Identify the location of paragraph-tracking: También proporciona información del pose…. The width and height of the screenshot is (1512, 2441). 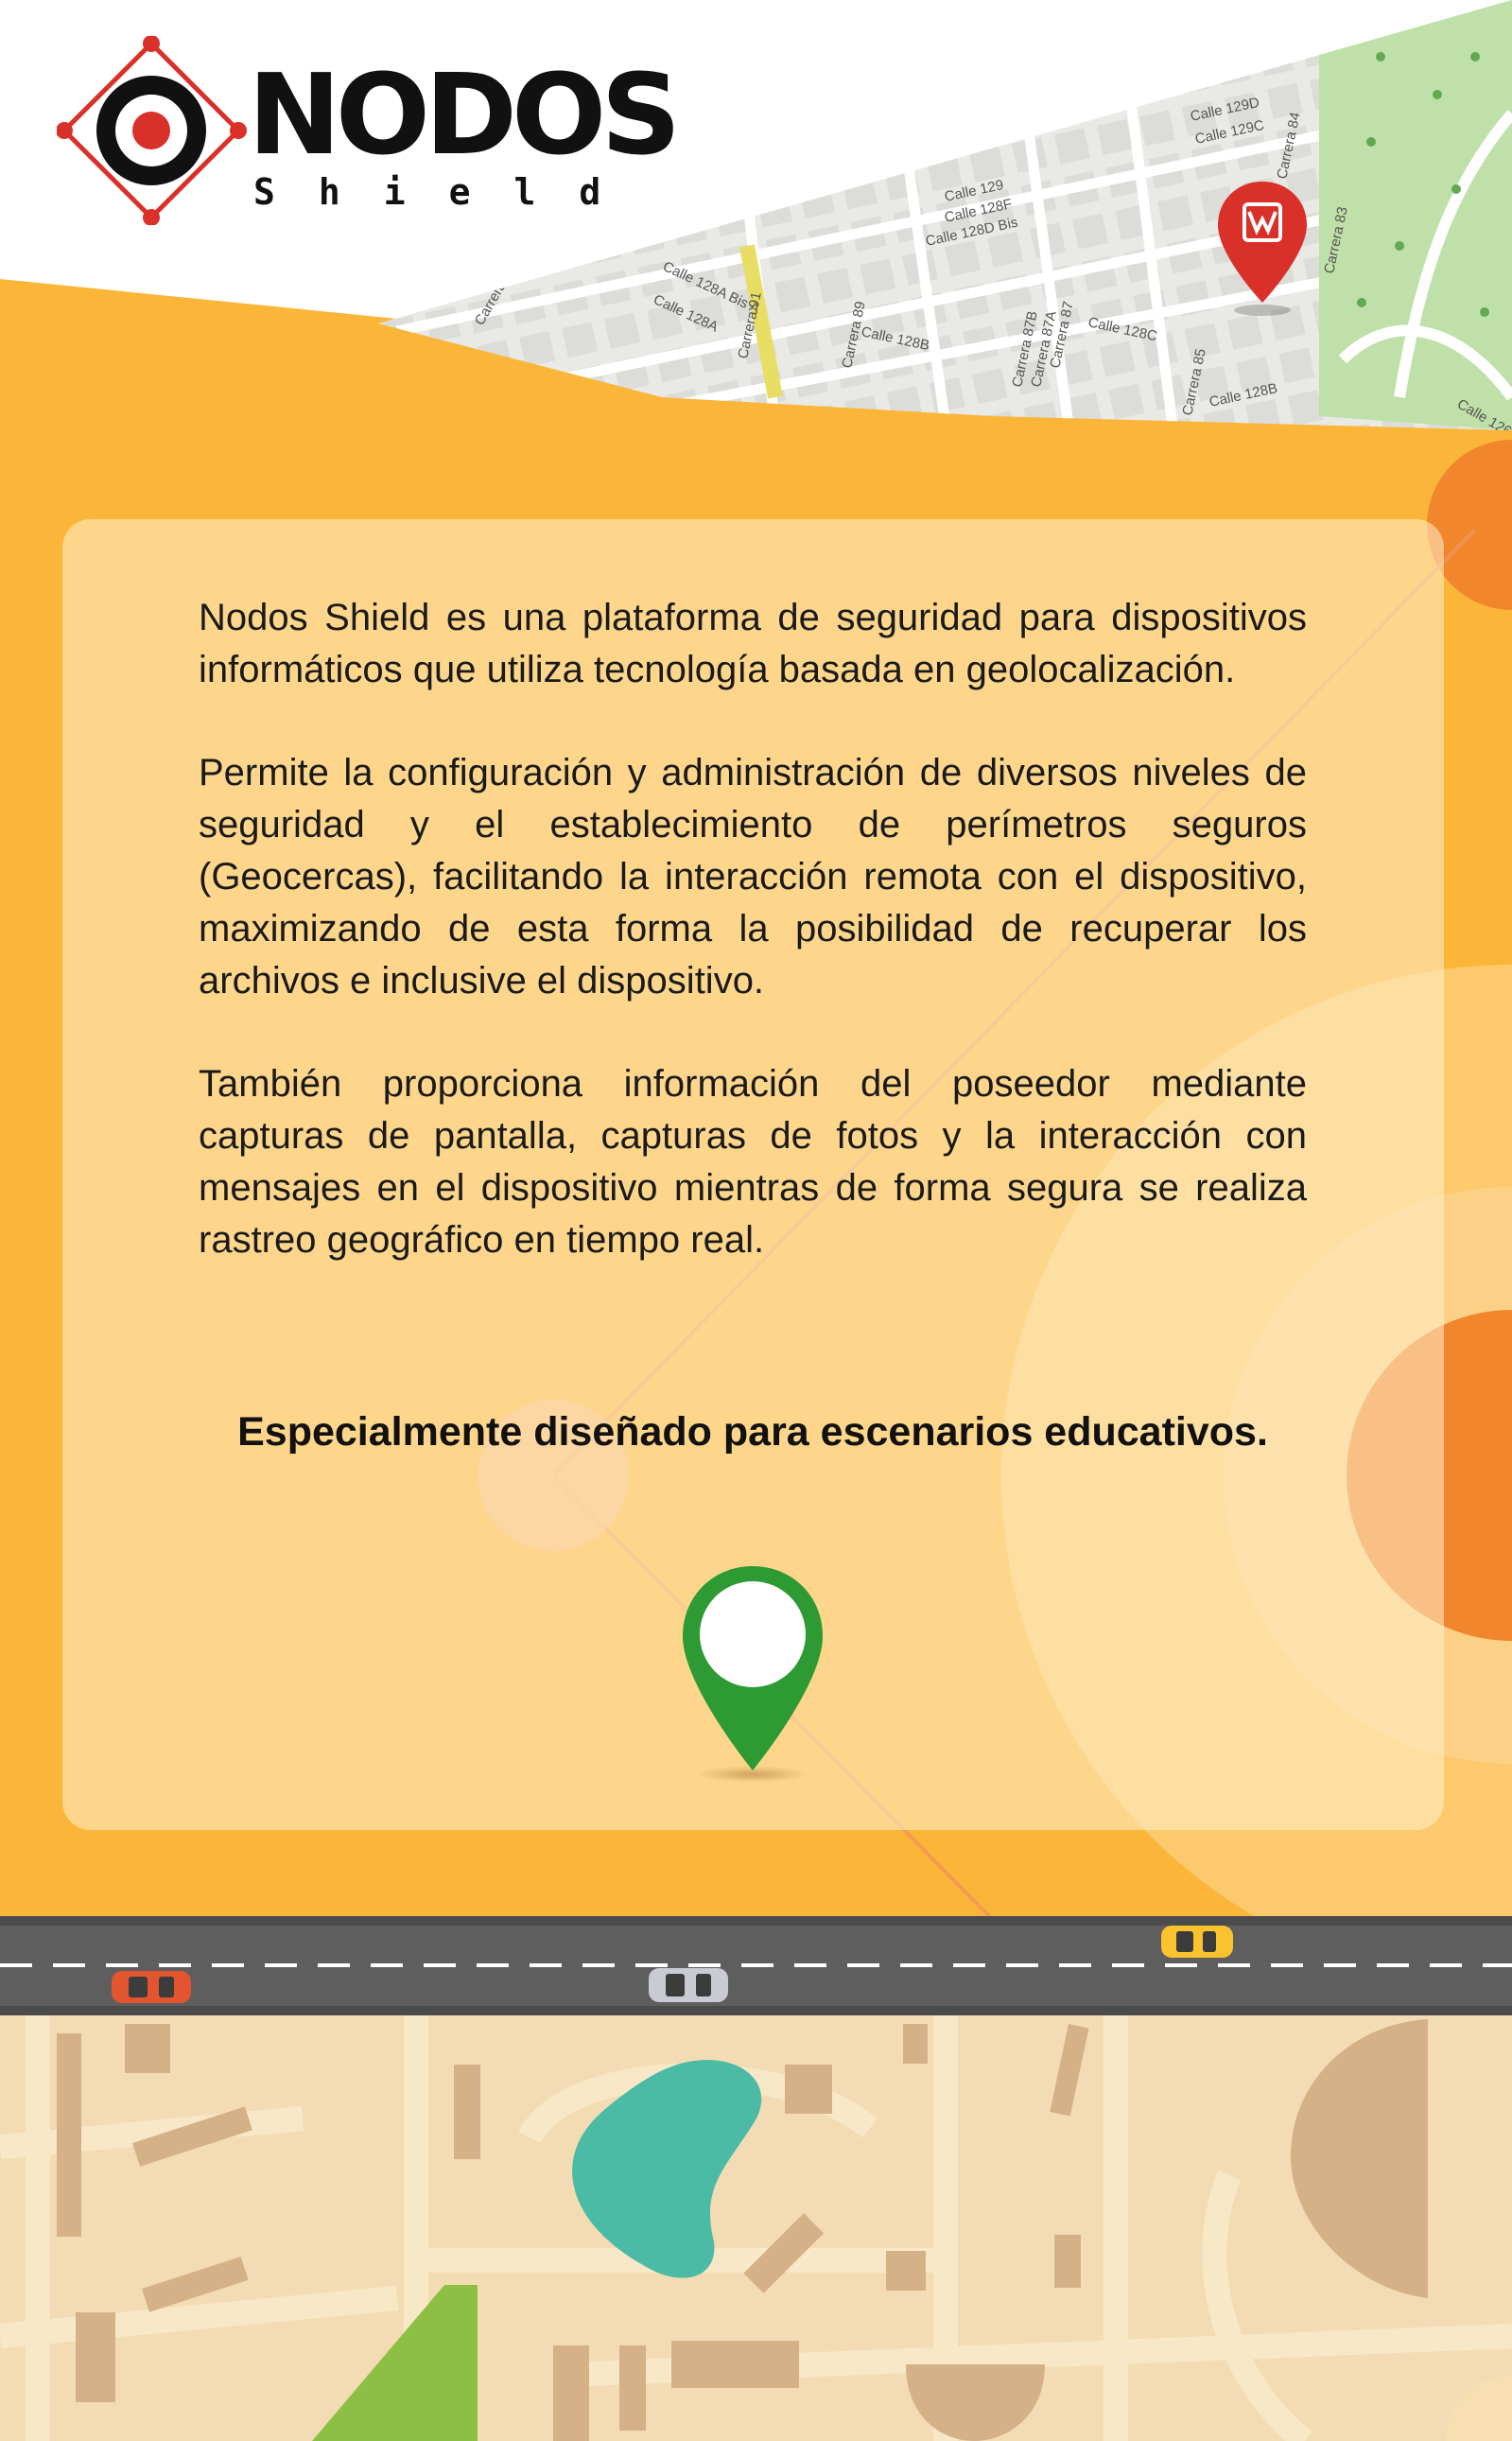
(753, 1162).